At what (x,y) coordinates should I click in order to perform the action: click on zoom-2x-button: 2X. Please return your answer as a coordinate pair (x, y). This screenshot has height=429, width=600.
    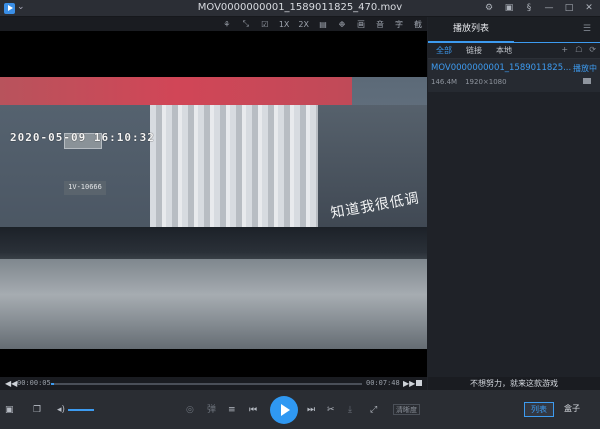
    Looking at the image, I should click on (303, 24).